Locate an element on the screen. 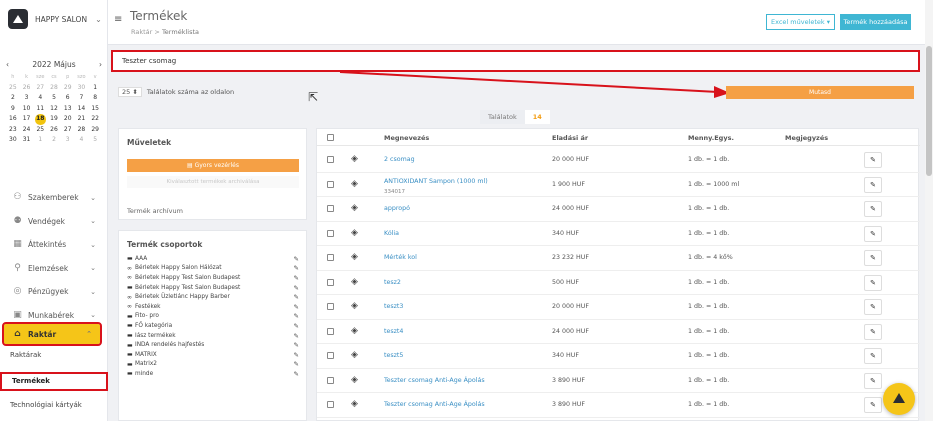  product-group-item: ▬ Fito- pro ✎ is located at coordinates (213, 317).